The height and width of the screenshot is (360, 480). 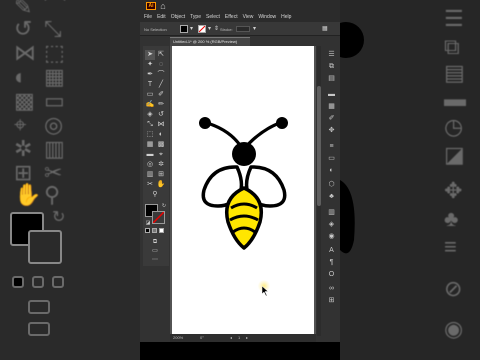 What do you see at coordinates (147, 230) in the screenshot?
I see `color-mode-icon` at bounding box center [147, 230].